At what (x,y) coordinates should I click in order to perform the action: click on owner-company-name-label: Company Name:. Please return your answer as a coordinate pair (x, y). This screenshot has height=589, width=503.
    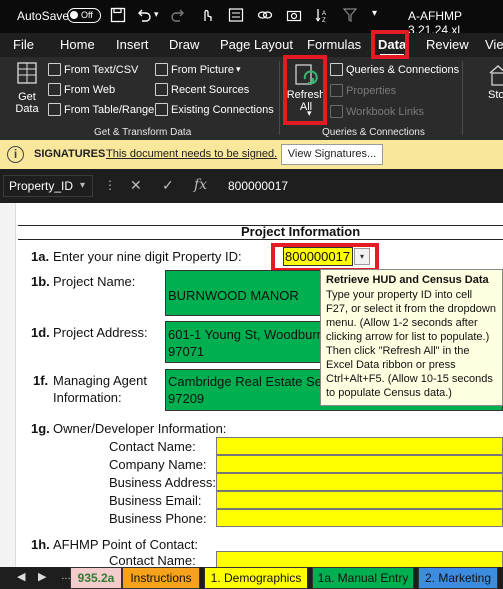
    Looking at the image, I should click on (158, 464).